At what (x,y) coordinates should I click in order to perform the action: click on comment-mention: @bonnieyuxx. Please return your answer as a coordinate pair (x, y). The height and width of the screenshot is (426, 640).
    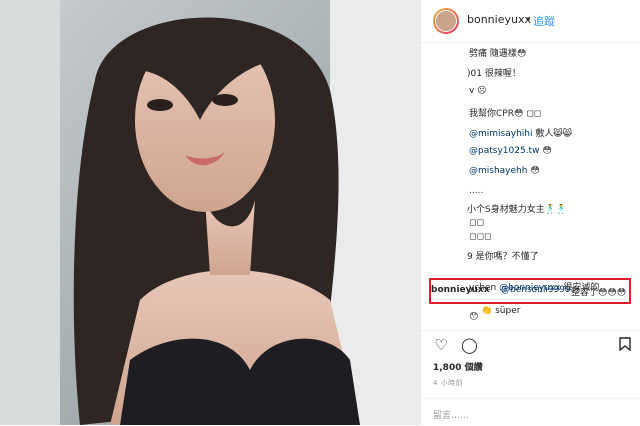
    Looking at the image, I should click on (529, 288).